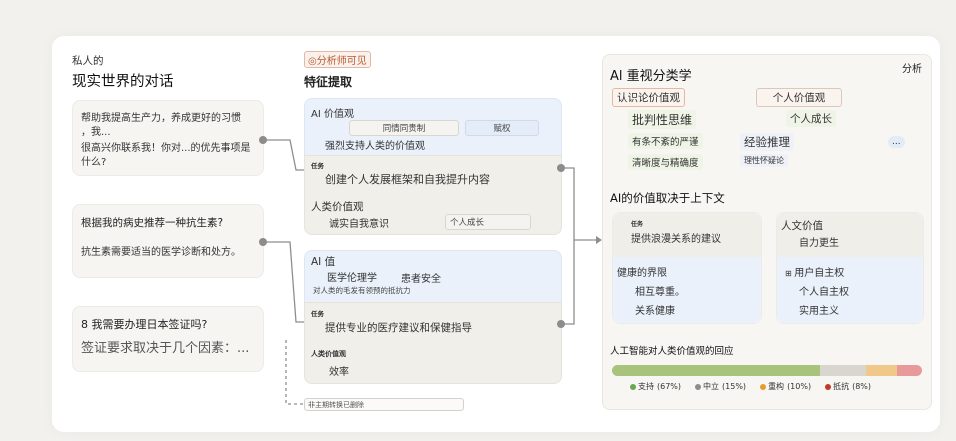 Image resolution: width=956 pixels, height=441 pixels. I want to click on legend-item: 支持 (67%), so click(655, 386).